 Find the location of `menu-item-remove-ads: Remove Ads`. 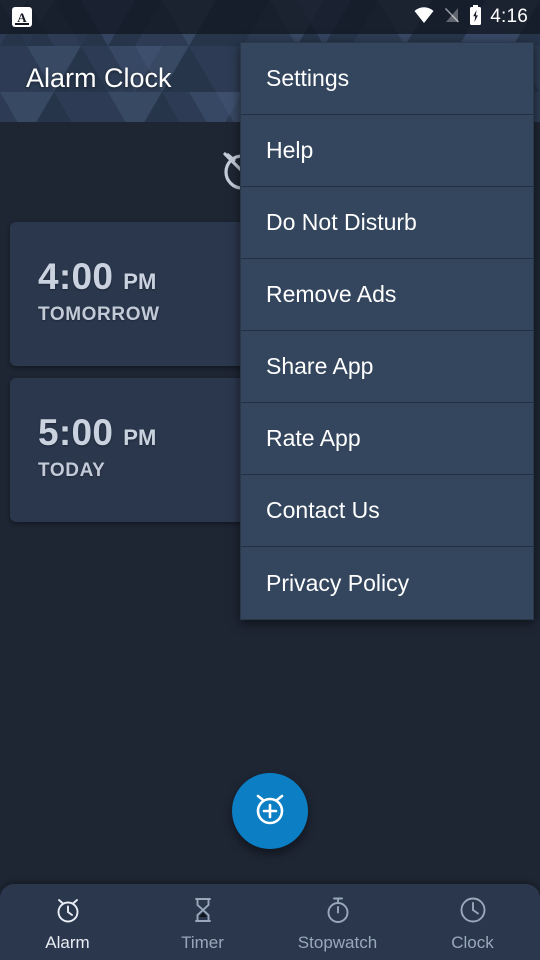

menu-item-remove-ads: Remove Ads is located at coordinates (387, 295).